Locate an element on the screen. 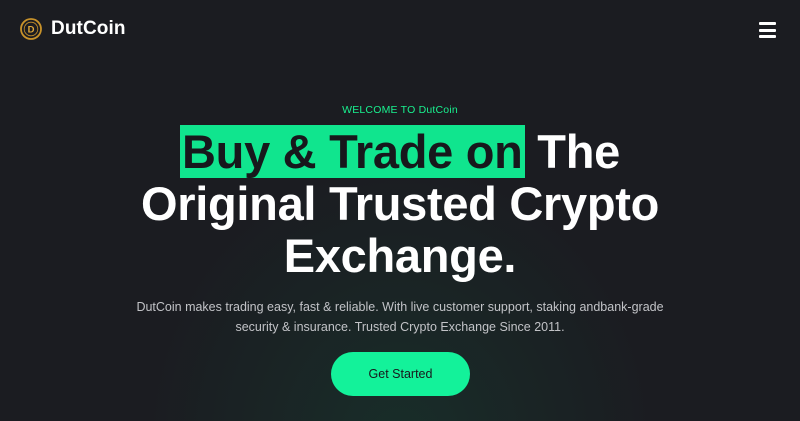 The width and height of the screenshot is (800, 421). coin-d-logo-icon: D is located at coordinates (31, 29).